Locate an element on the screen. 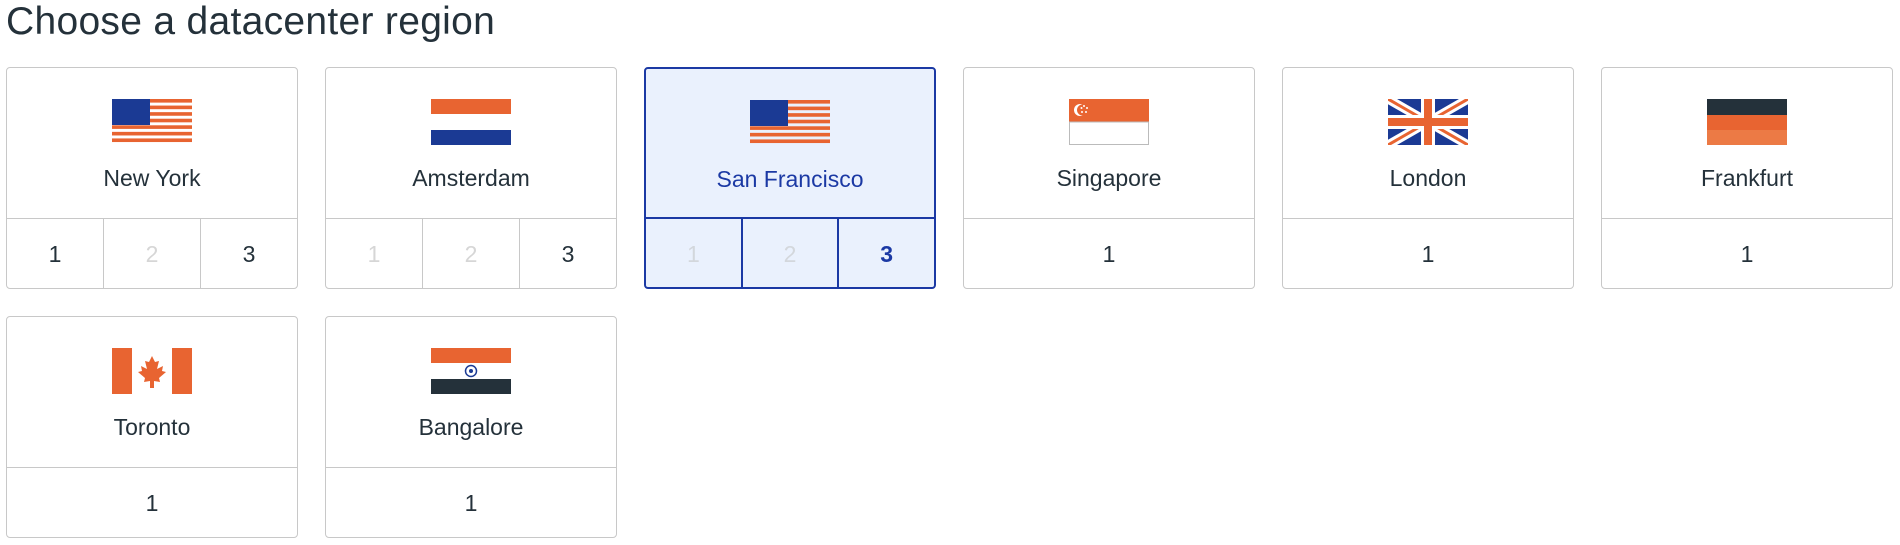 The image size is (1900, 545). region-card-new-york: New York 1 2 3 is located at coordinates (152, 178).